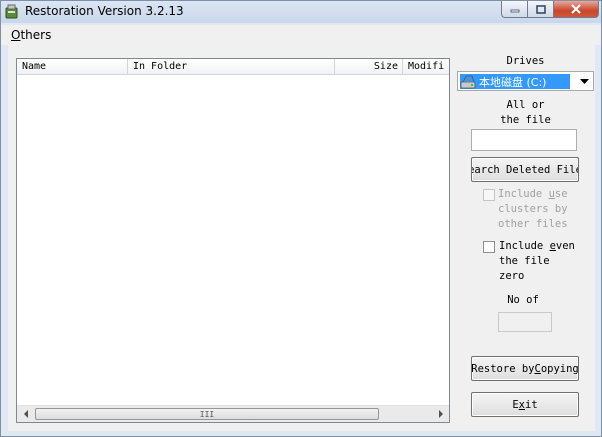 This screenshot has width=602, height=437. I want to click on drive-select: 本地磁盘 (C:), so click(525, 81).